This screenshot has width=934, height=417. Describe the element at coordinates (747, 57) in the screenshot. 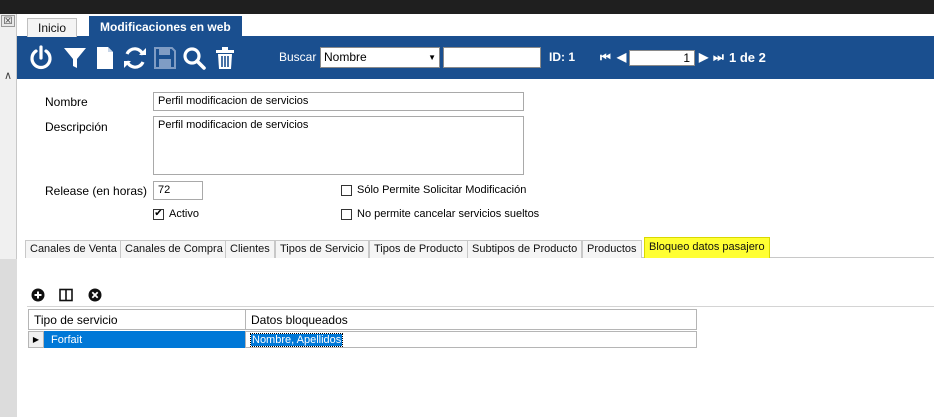

I see `page-count: 1 de 2` at that location.